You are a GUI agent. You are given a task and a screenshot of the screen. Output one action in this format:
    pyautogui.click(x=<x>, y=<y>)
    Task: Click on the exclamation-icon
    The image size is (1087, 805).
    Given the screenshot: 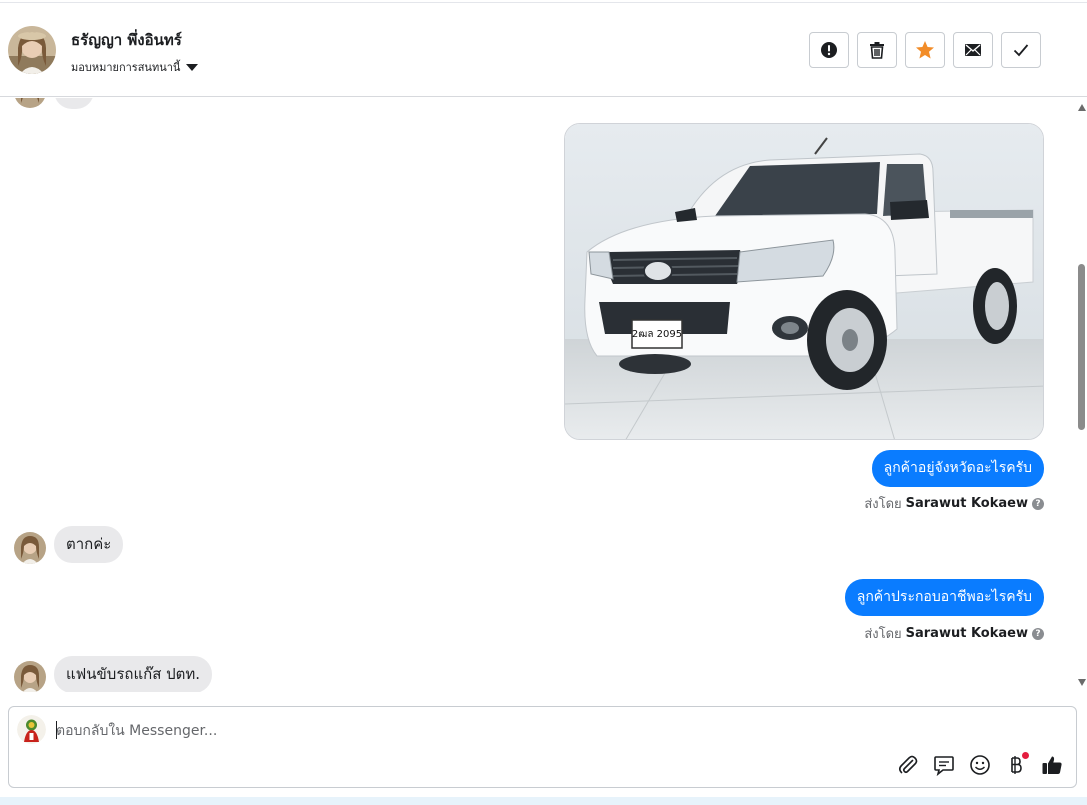 What is the action you would take?
    pyautogui.click(x=829, y=50)
    